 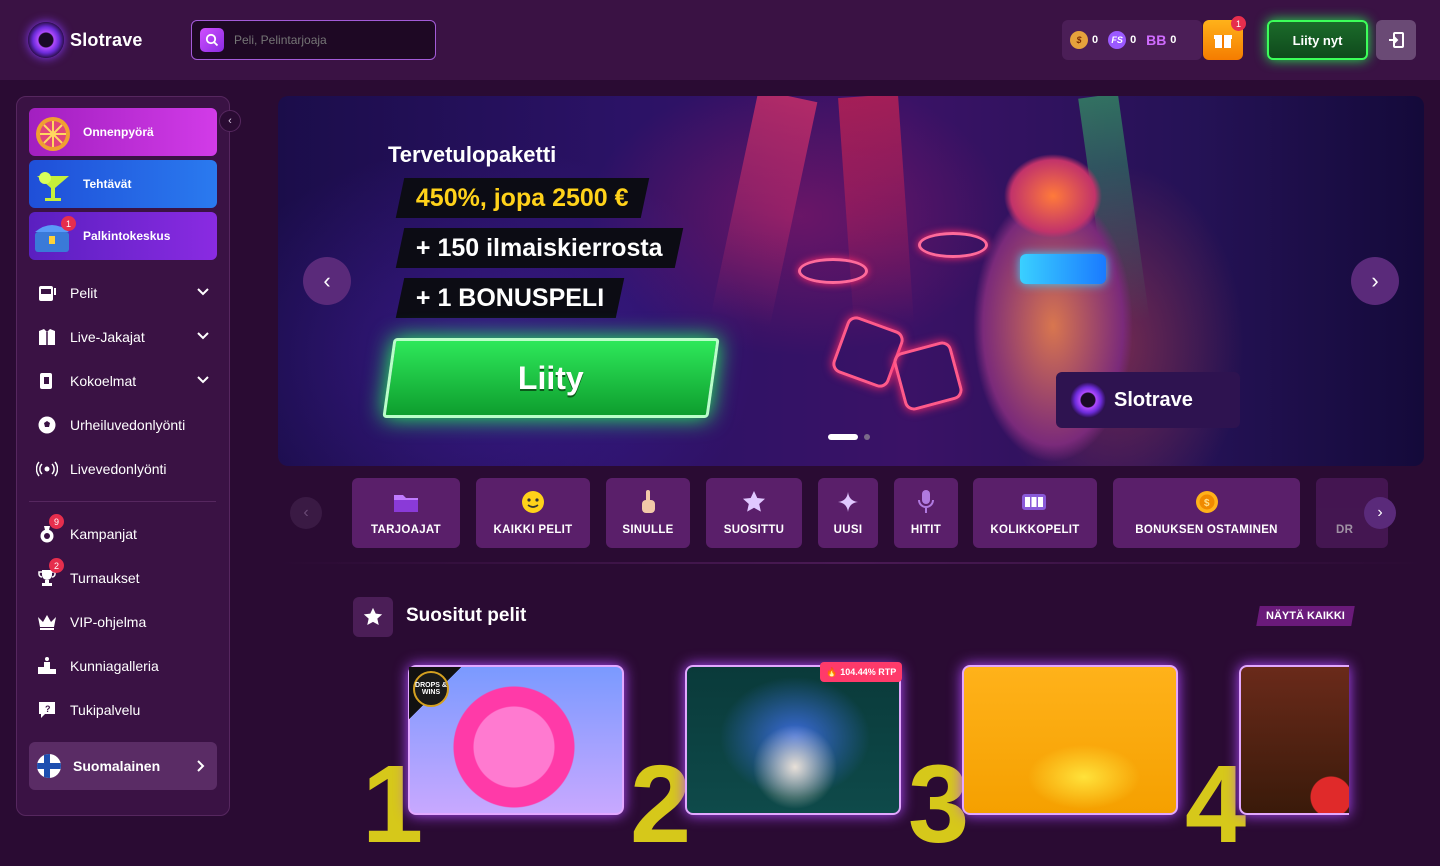 What do you see at coordinates (47, 293) in the screenshot?
I see `slot-machine-icon` at bounding box center [47, 293].